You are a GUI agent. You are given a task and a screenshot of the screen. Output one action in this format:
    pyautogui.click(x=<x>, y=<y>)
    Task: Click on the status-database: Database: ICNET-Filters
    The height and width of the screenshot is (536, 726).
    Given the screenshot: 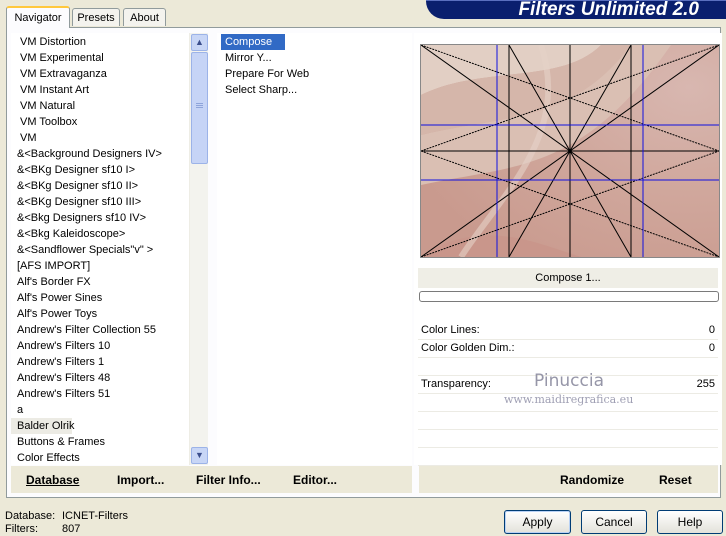 What is the action you would take?
    pyautogui.click(x=66, y=516)
    